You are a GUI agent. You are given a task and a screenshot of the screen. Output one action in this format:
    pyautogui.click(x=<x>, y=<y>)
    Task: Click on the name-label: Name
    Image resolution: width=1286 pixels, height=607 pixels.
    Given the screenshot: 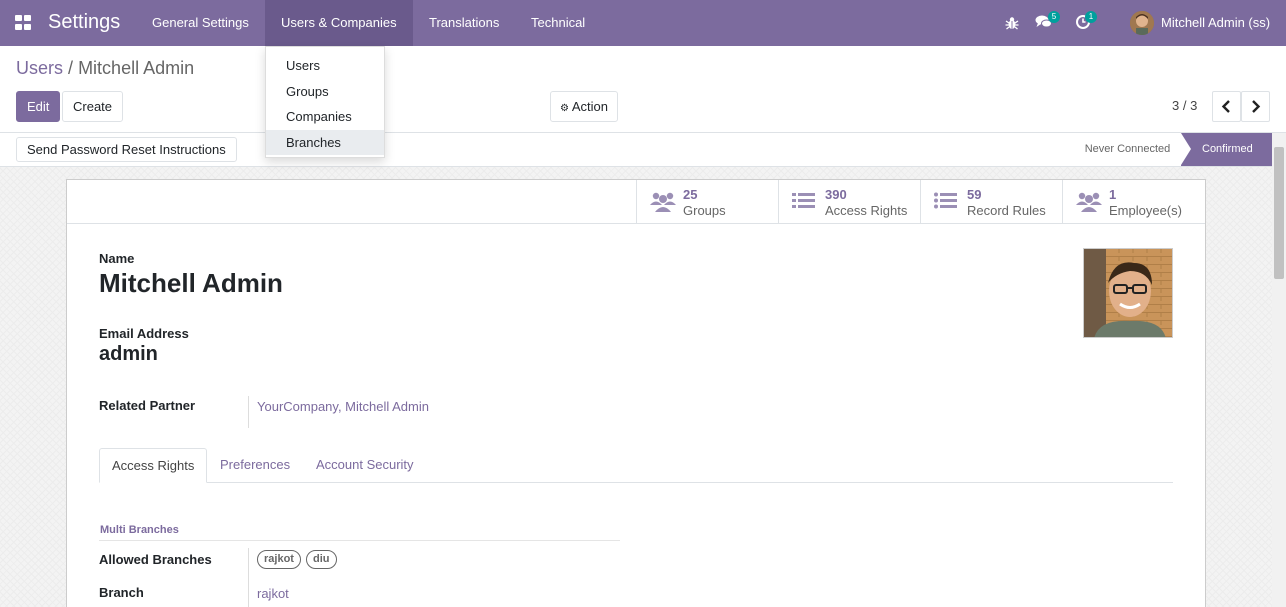 What is the action you would take?
    pyautogui.click(x=117, y=258)
    